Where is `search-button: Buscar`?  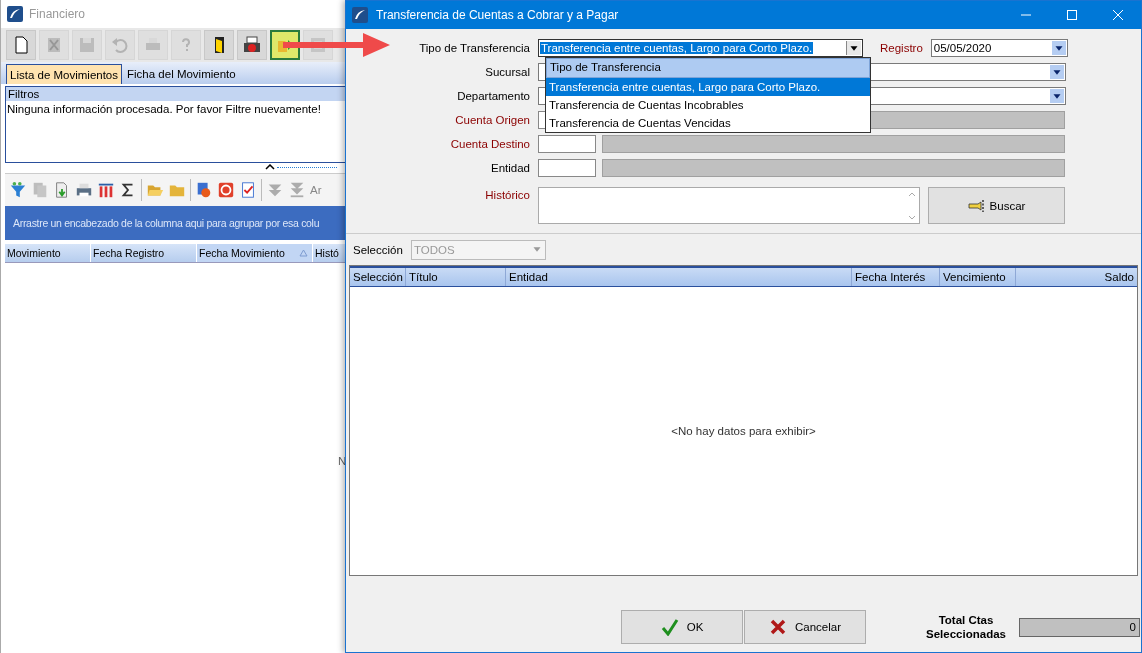
search-button: Buscar is located at coordinates (996, 205).